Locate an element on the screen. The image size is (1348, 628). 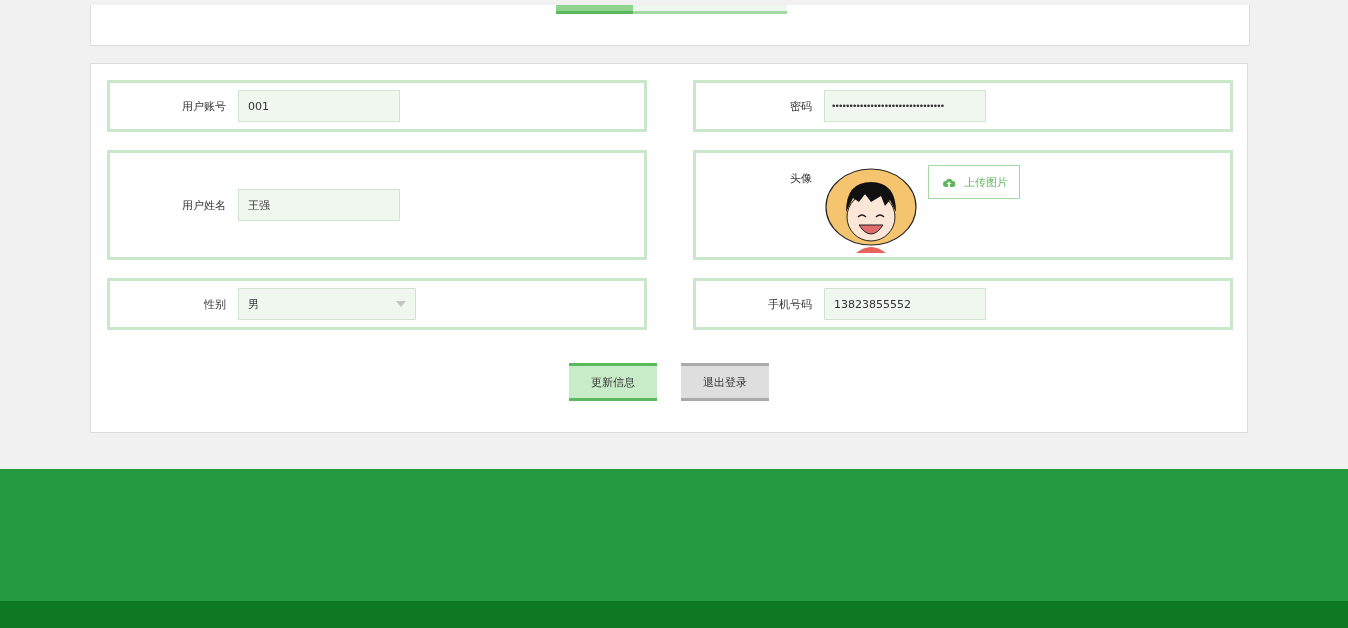
field-label: 头像 is located at coordinates (800, 178).